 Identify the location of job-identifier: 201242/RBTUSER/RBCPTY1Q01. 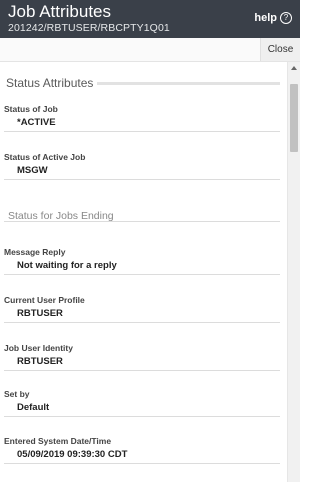
(89, 28).